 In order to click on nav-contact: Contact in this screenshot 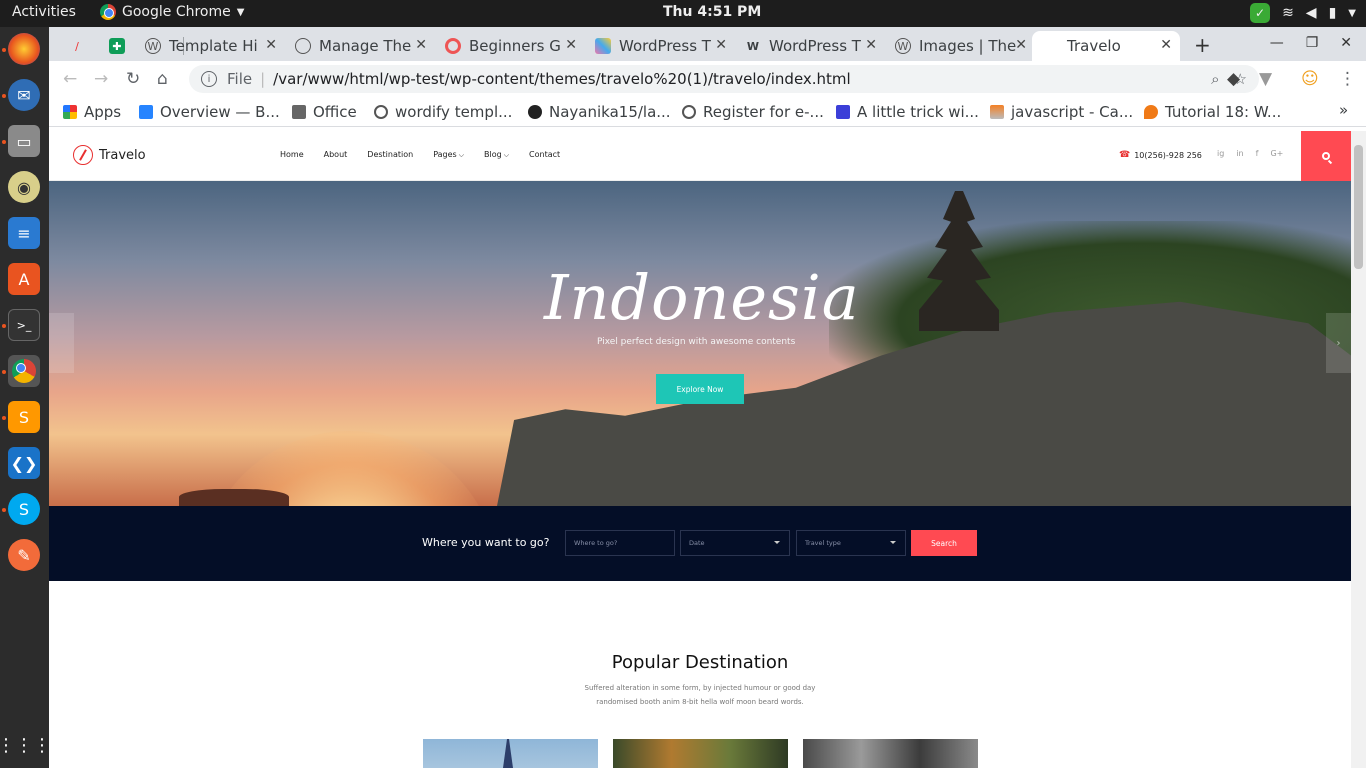, I will do `click(544, 155)`.